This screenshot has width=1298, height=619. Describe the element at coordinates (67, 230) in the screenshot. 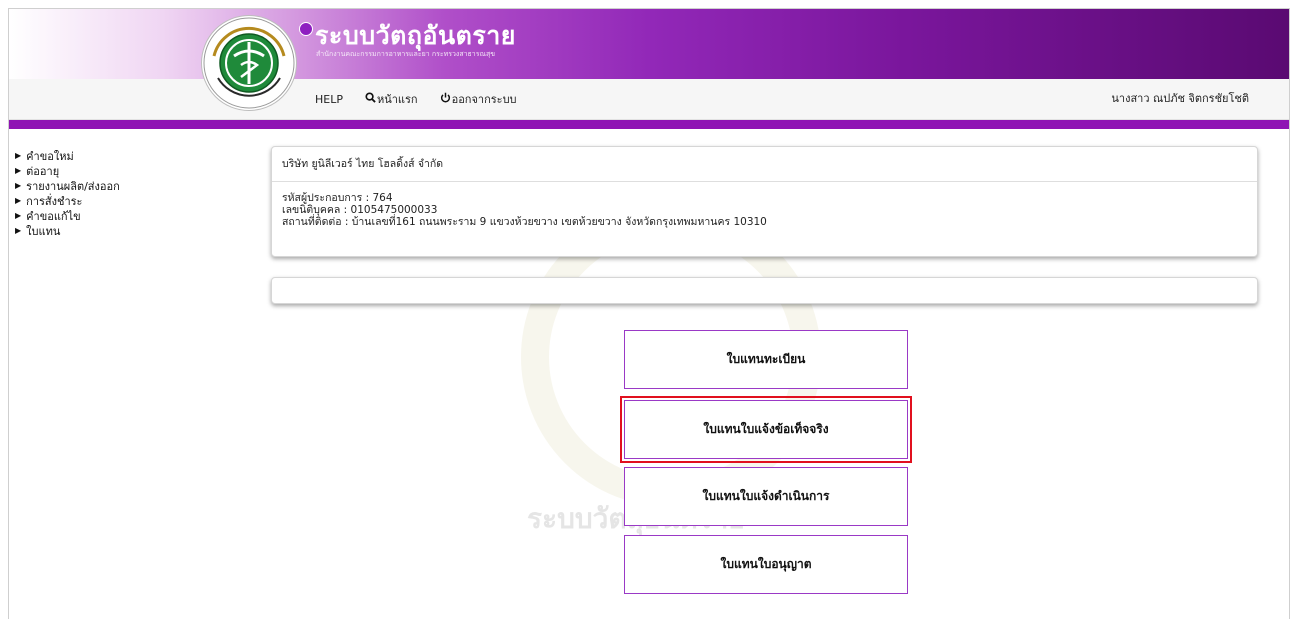

I see `sidebar-item-replacement: ▶ ใบแทน` at that location.